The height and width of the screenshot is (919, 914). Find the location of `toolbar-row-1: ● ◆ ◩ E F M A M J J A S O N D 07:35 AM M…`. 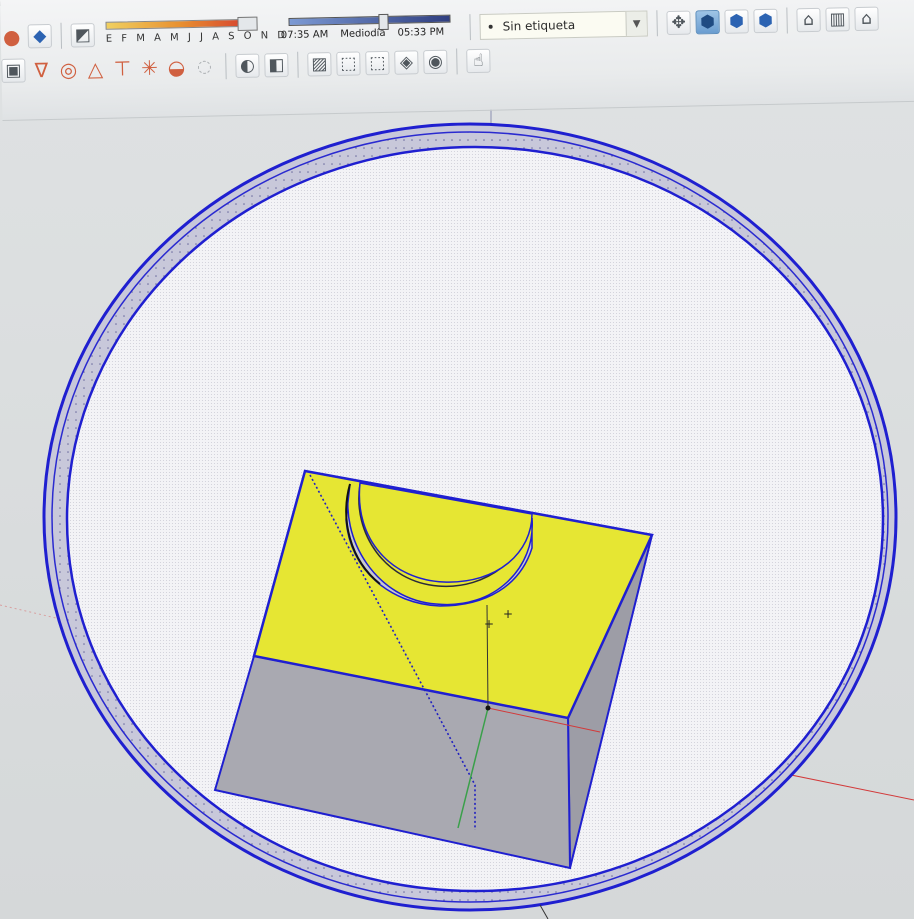

toolbar-row-1: ● ◆ ◩ E F M A M J J A S O N D 07:35 AM M… is located at coordinates (439, 28).